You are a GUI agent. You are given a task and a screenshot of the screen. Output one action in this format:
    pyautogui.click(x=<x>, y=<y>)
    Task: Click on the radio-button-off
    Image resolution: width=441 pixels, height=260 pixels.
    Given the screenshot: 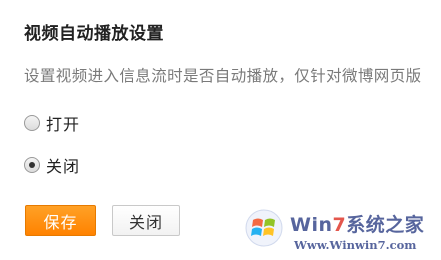 What is the action you would take?
    pyautogui.click(x=32, y=165)
    